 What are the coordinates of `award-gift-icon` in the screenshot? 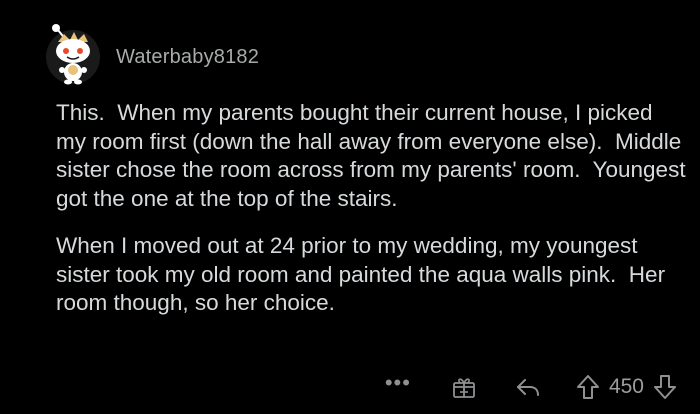 It's located at (464, 388).